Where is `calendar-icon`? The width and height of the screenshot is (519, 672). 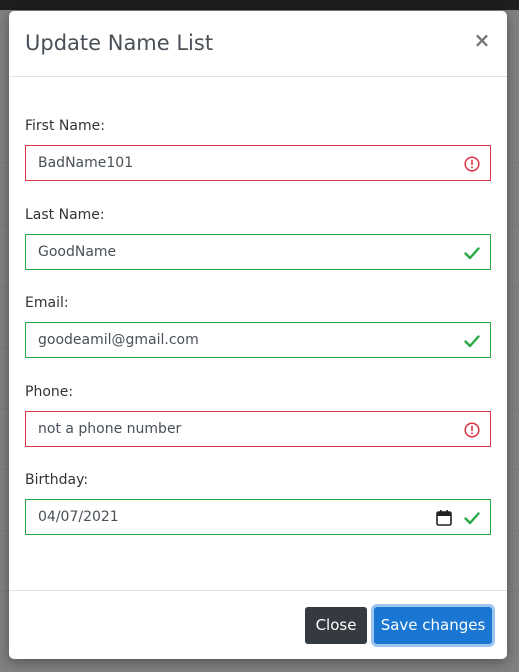 calendar-icon is located at coordinates (444, 518).